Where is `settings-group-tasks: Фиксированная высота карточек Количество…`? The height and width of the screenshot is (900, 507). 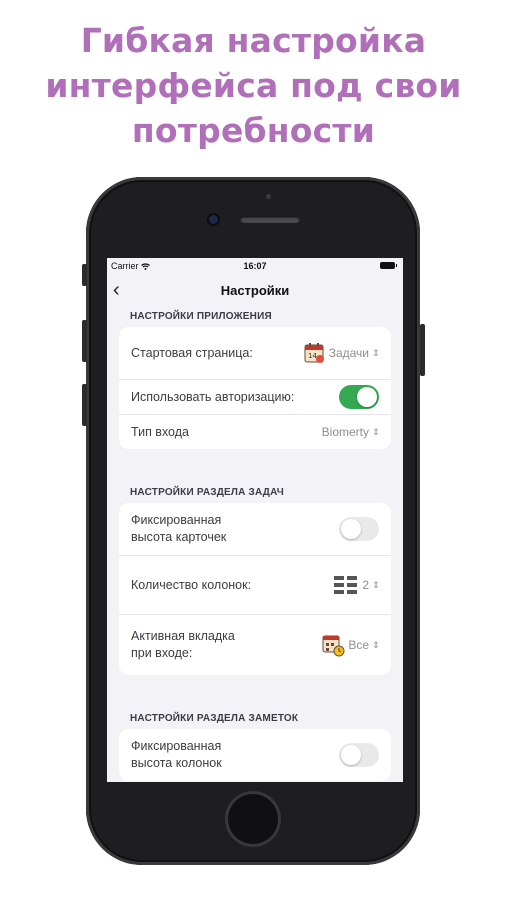
settings-group-tasks: Фиксированная высота карточек Количество… is located at coordinates (255, 589).